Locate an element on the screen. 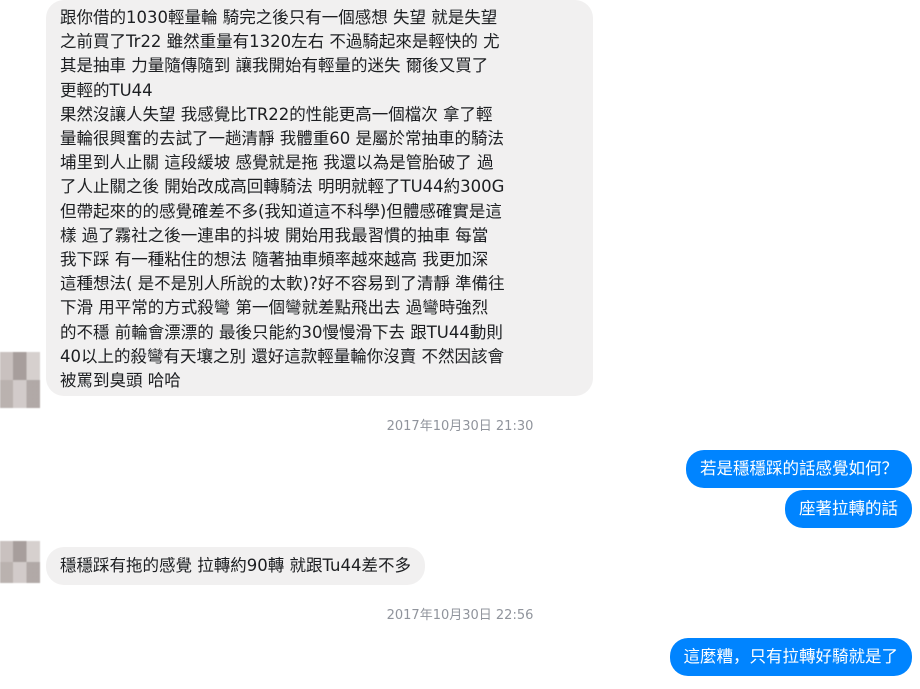 The image size is (920, 689). message-line: 更輕的TU44 is located at coordinates (106, 90).